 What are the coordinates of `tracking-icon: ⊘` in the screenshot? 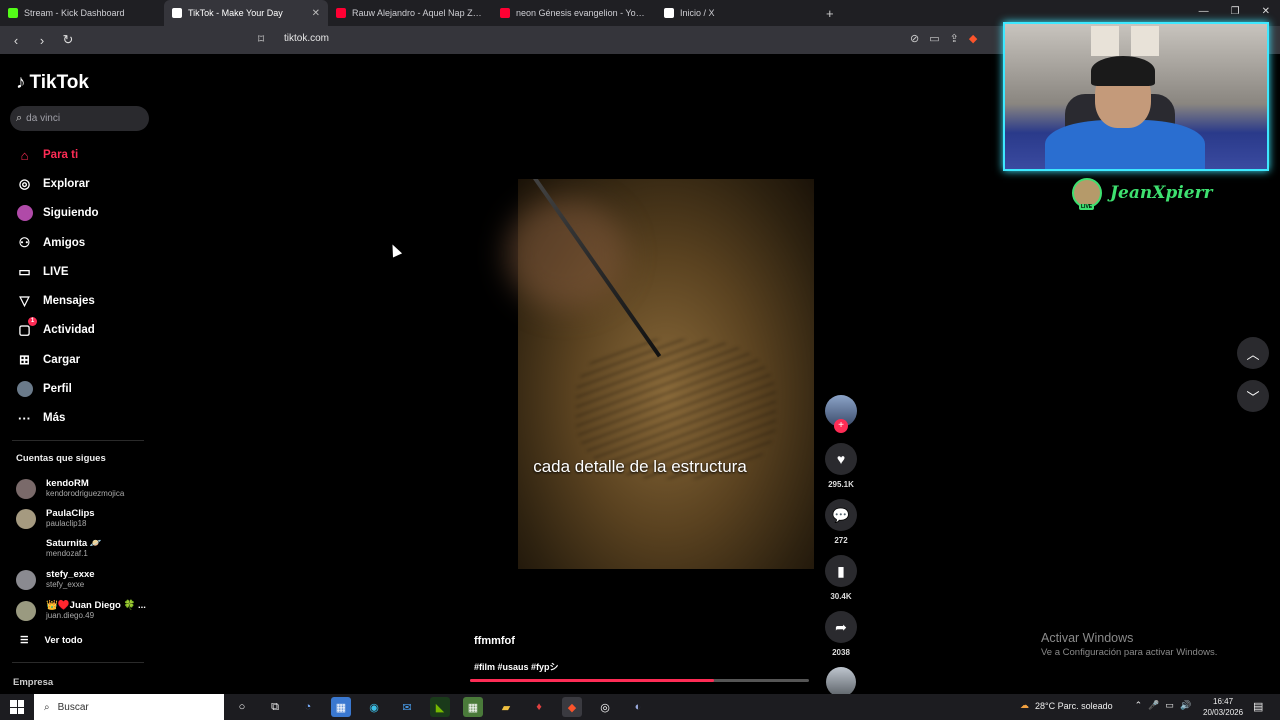 It's located at (914, 38).